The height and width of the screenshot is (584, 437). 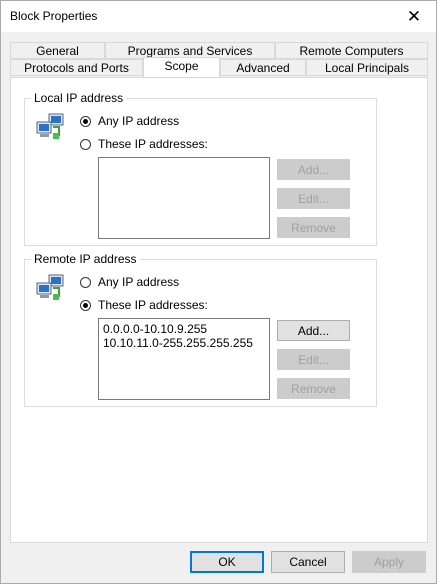 What do you see at coordinates (153, 144) in the screenshot?
I see `local-these-ip-label: These IP addresses:` at bounding box center [153, 144].